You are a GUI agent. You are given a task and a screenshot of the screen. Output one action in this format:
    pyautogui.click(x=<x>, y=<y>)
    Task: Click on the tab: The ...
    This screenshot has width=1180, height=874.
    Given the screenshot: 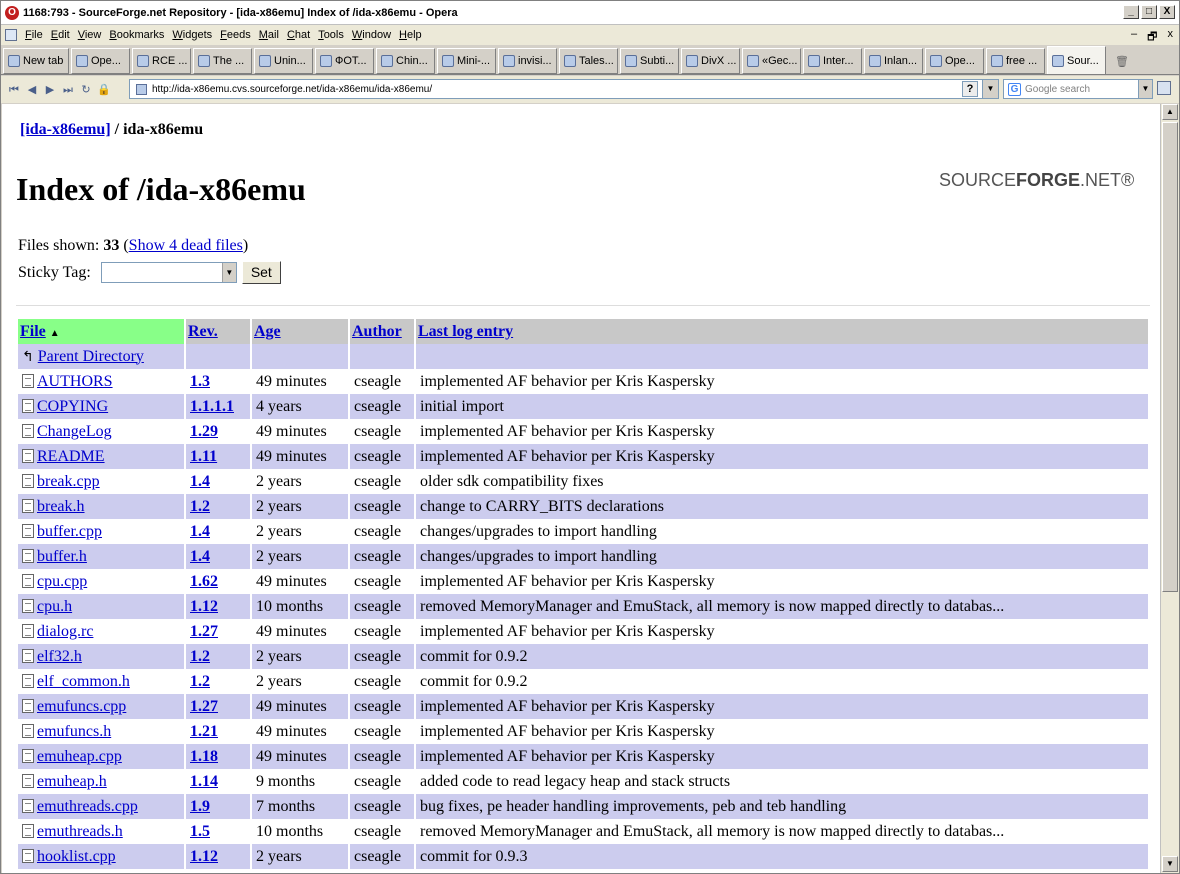 What is the action you would take?
    pyautogui.click(x=222, y=61)
    